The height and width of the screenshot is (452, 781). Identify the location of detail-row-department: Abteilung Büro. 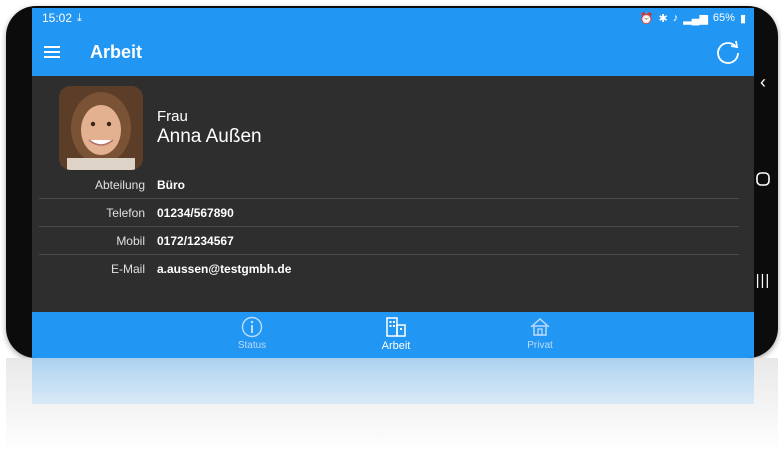
(389, 185).